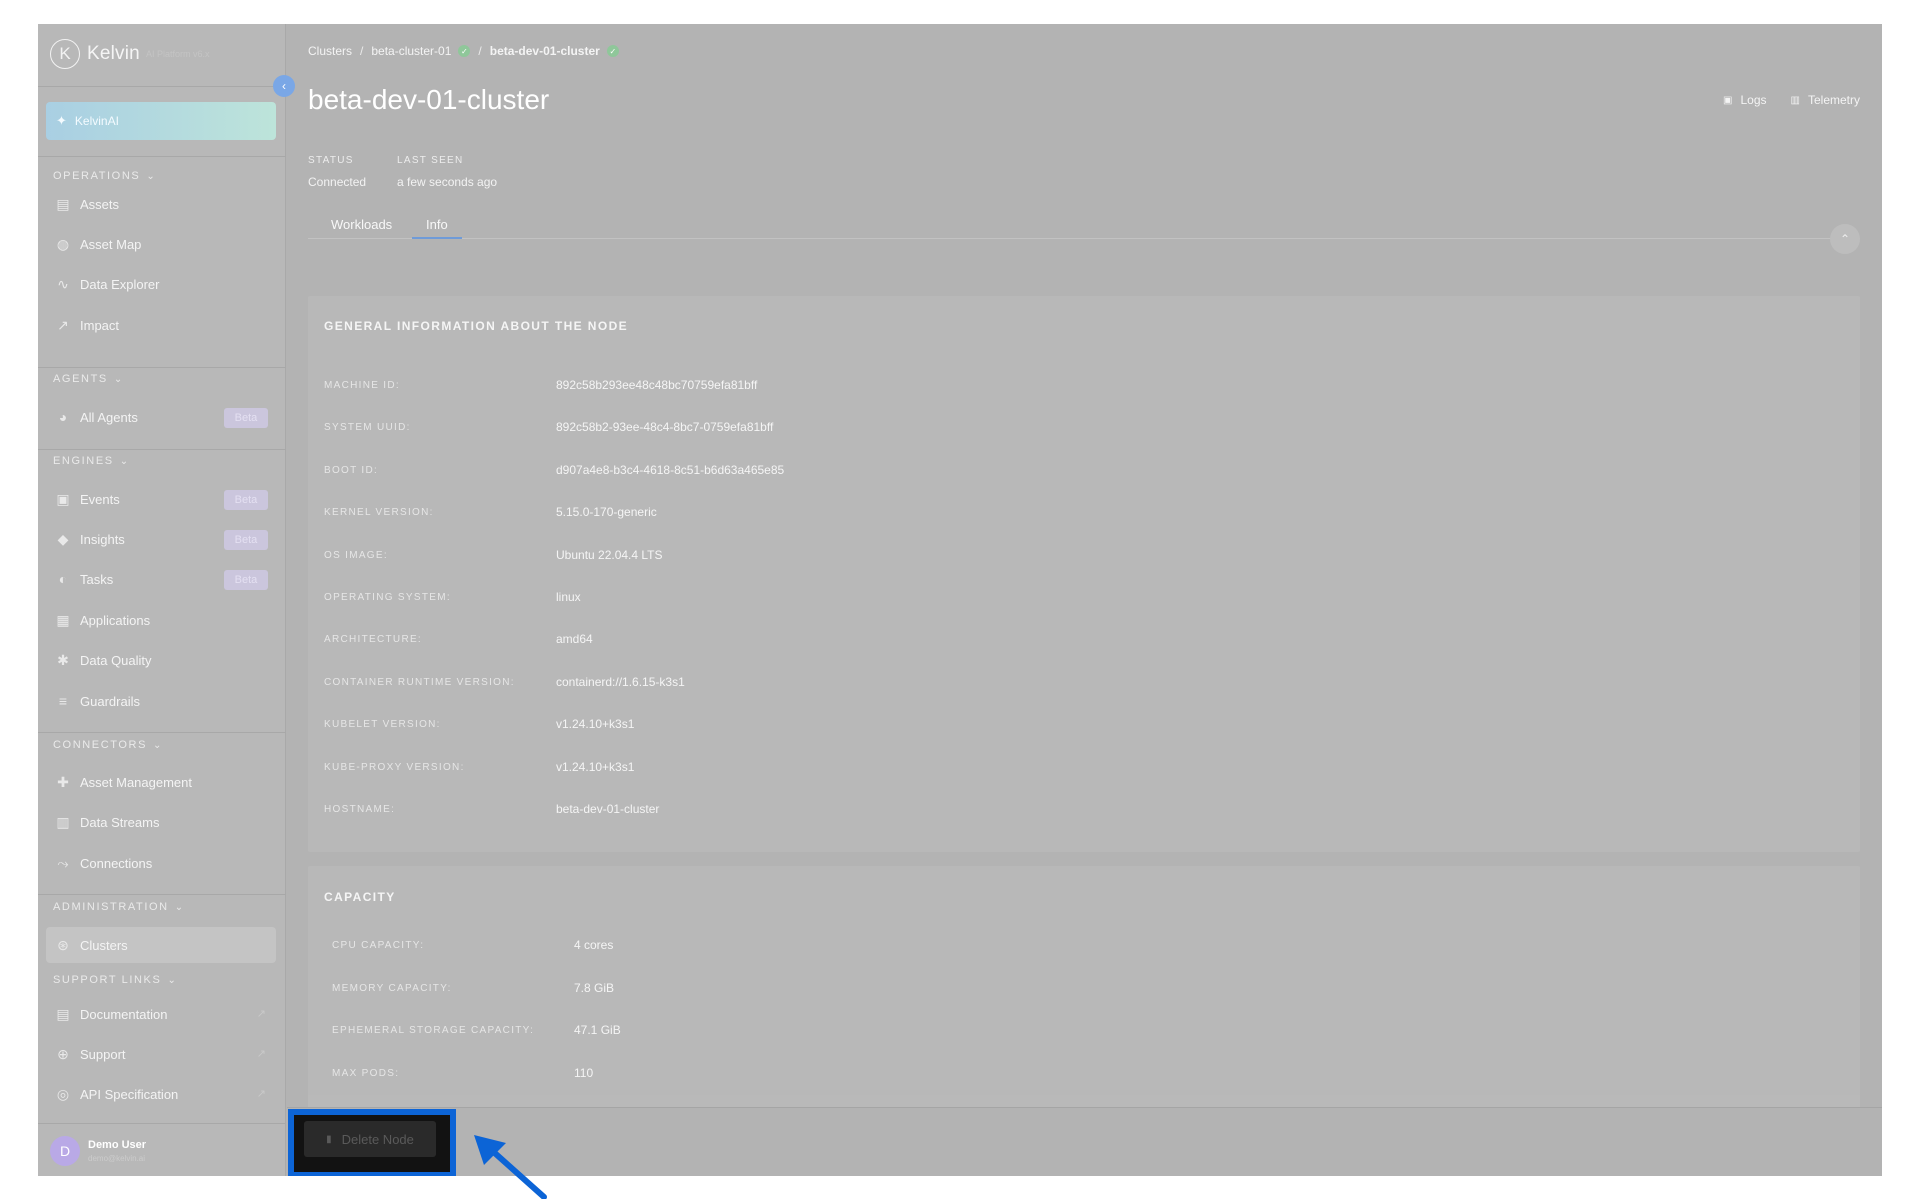 The width and height of the screenshot is (1920, 1200). Describe the element at coordinates (437, 228) in the screenshot. I see `tab-info: Info` at that location.